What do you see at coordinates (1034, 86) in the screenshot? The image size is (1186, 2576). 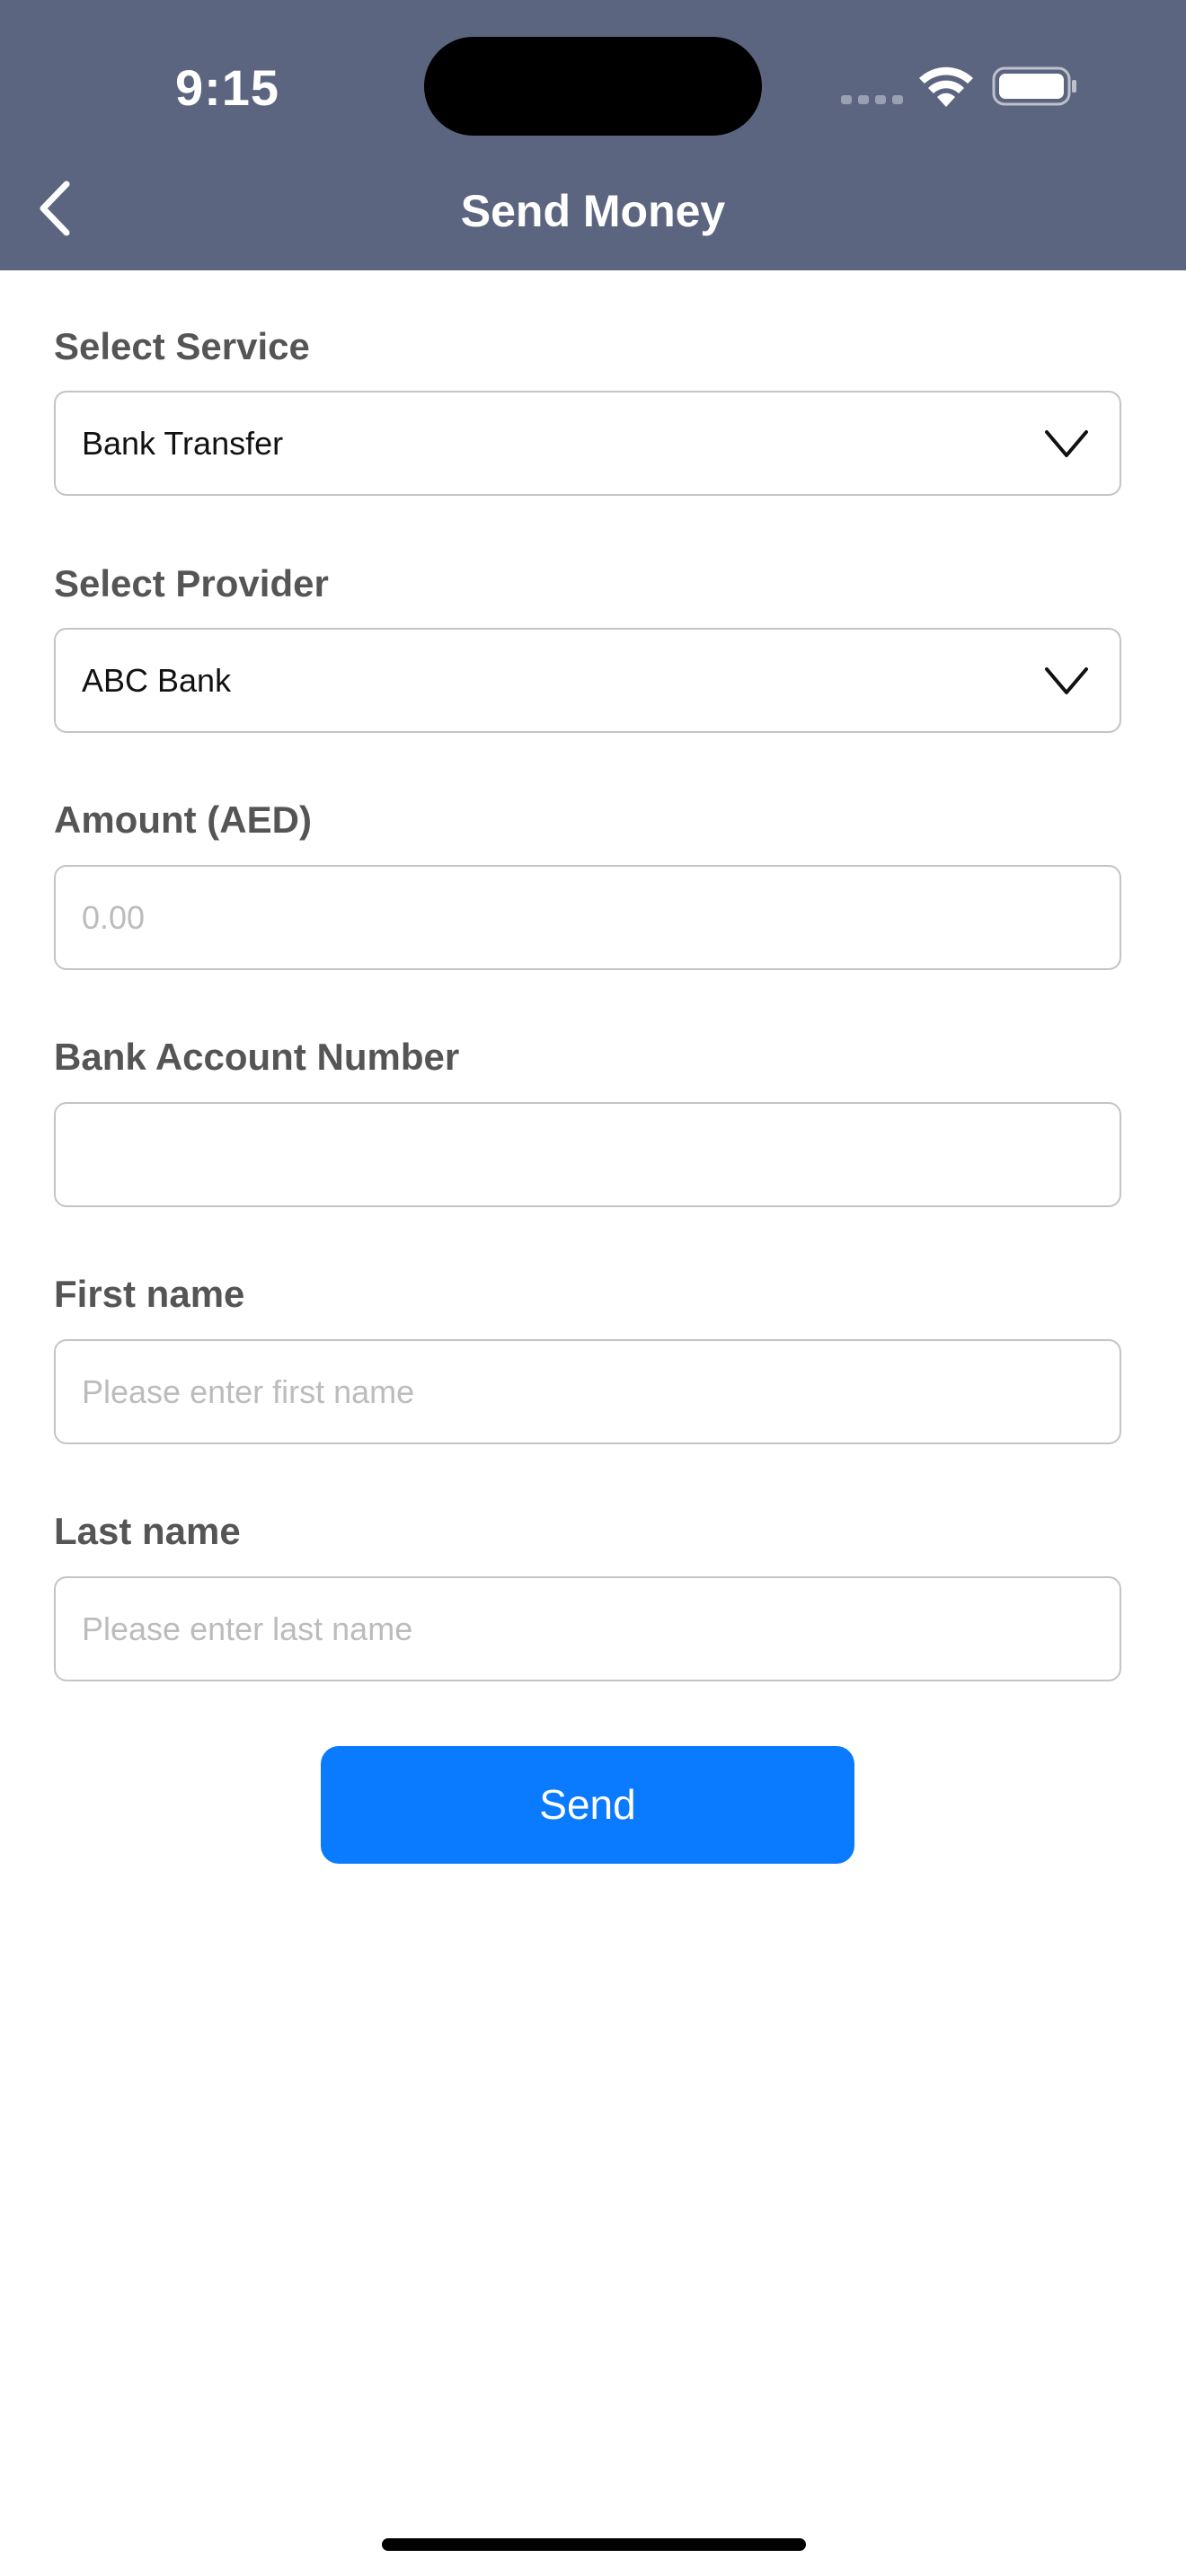 I see `battery-icon` at bounding box center [1034, 86].